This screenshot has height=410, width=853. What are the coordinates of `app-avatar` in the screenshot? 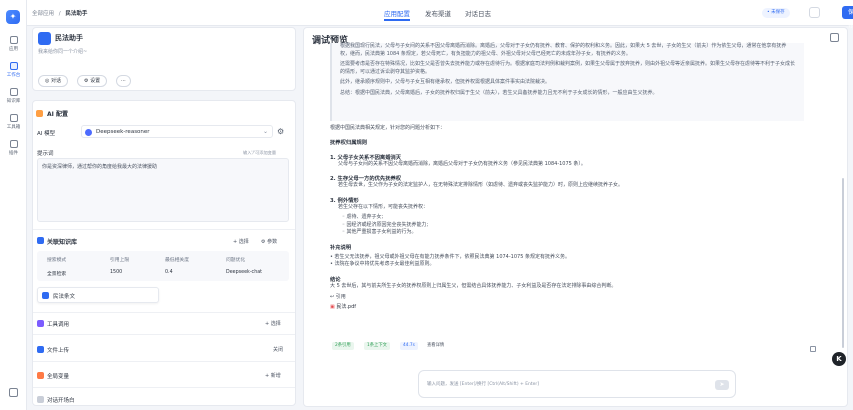 It's located at (44, 38).